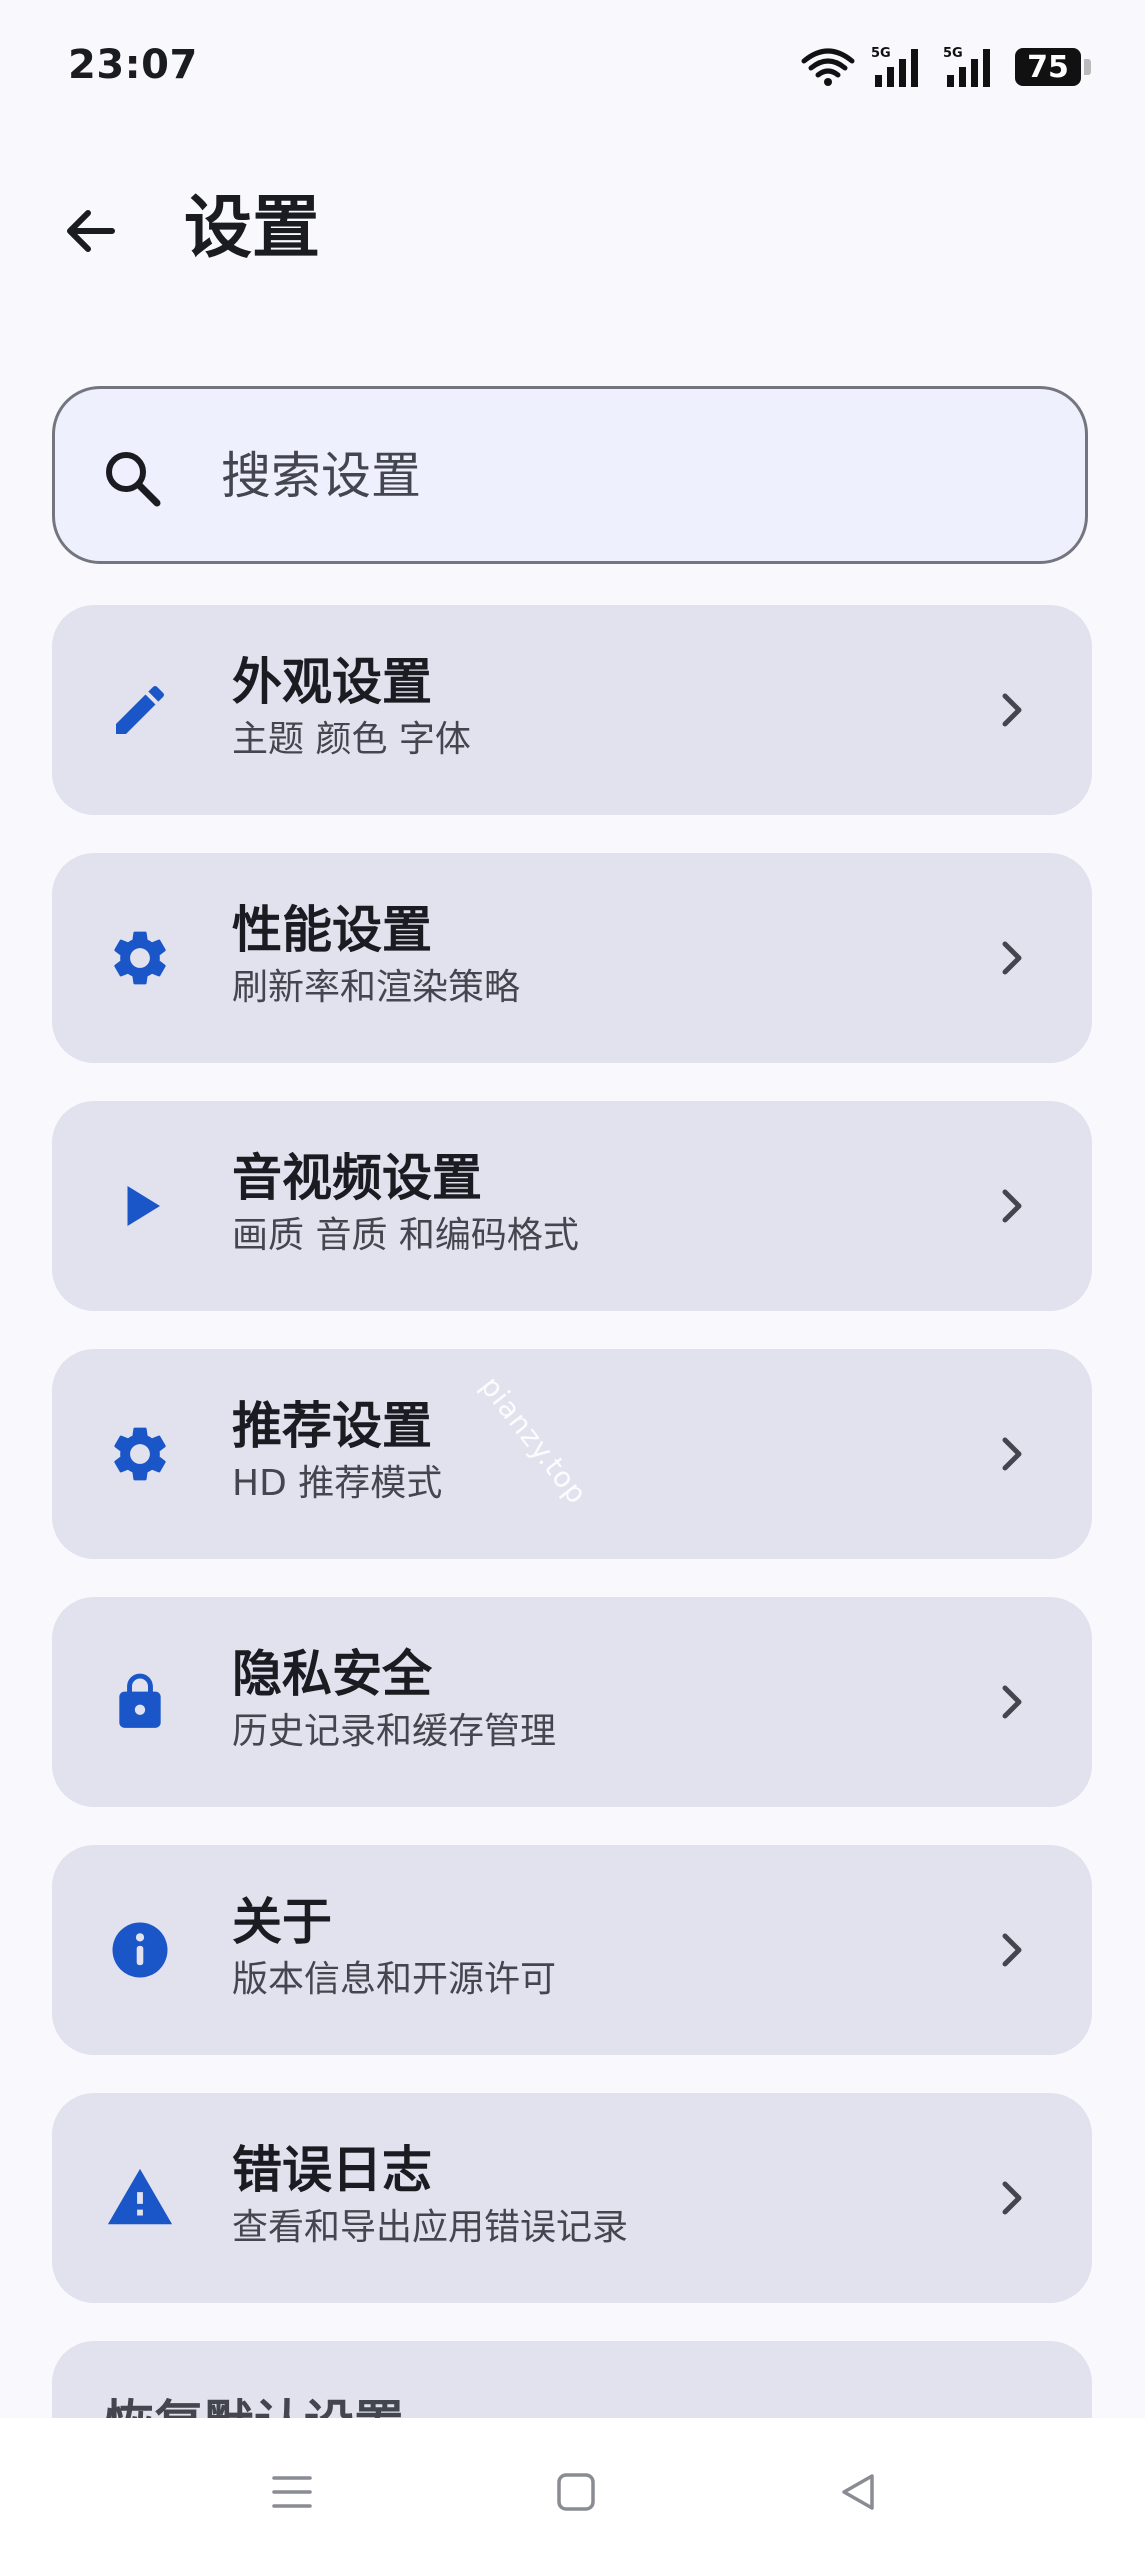 The width and height of the screenshot is (1145, 2560). What do you see at coordinates (572, 1206) in the screenshot?
I see `setting-media: 音视频设置 画质 音质 和编码格式` at bounding box center [572, 1206].